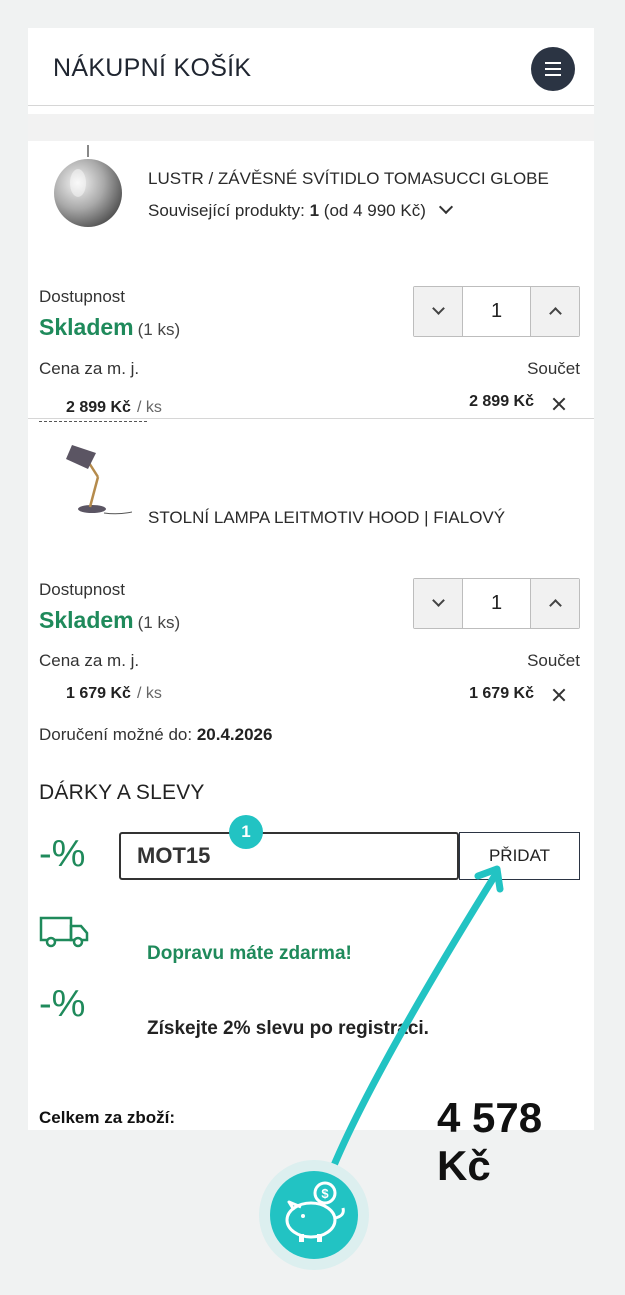 This screenshot has height=1295, width=625. I want to click on product-name: LUSTR / ZÁVĚSNÉ SVÍTIDLO TOMASUCCI GLOBE, so click(348, 179).